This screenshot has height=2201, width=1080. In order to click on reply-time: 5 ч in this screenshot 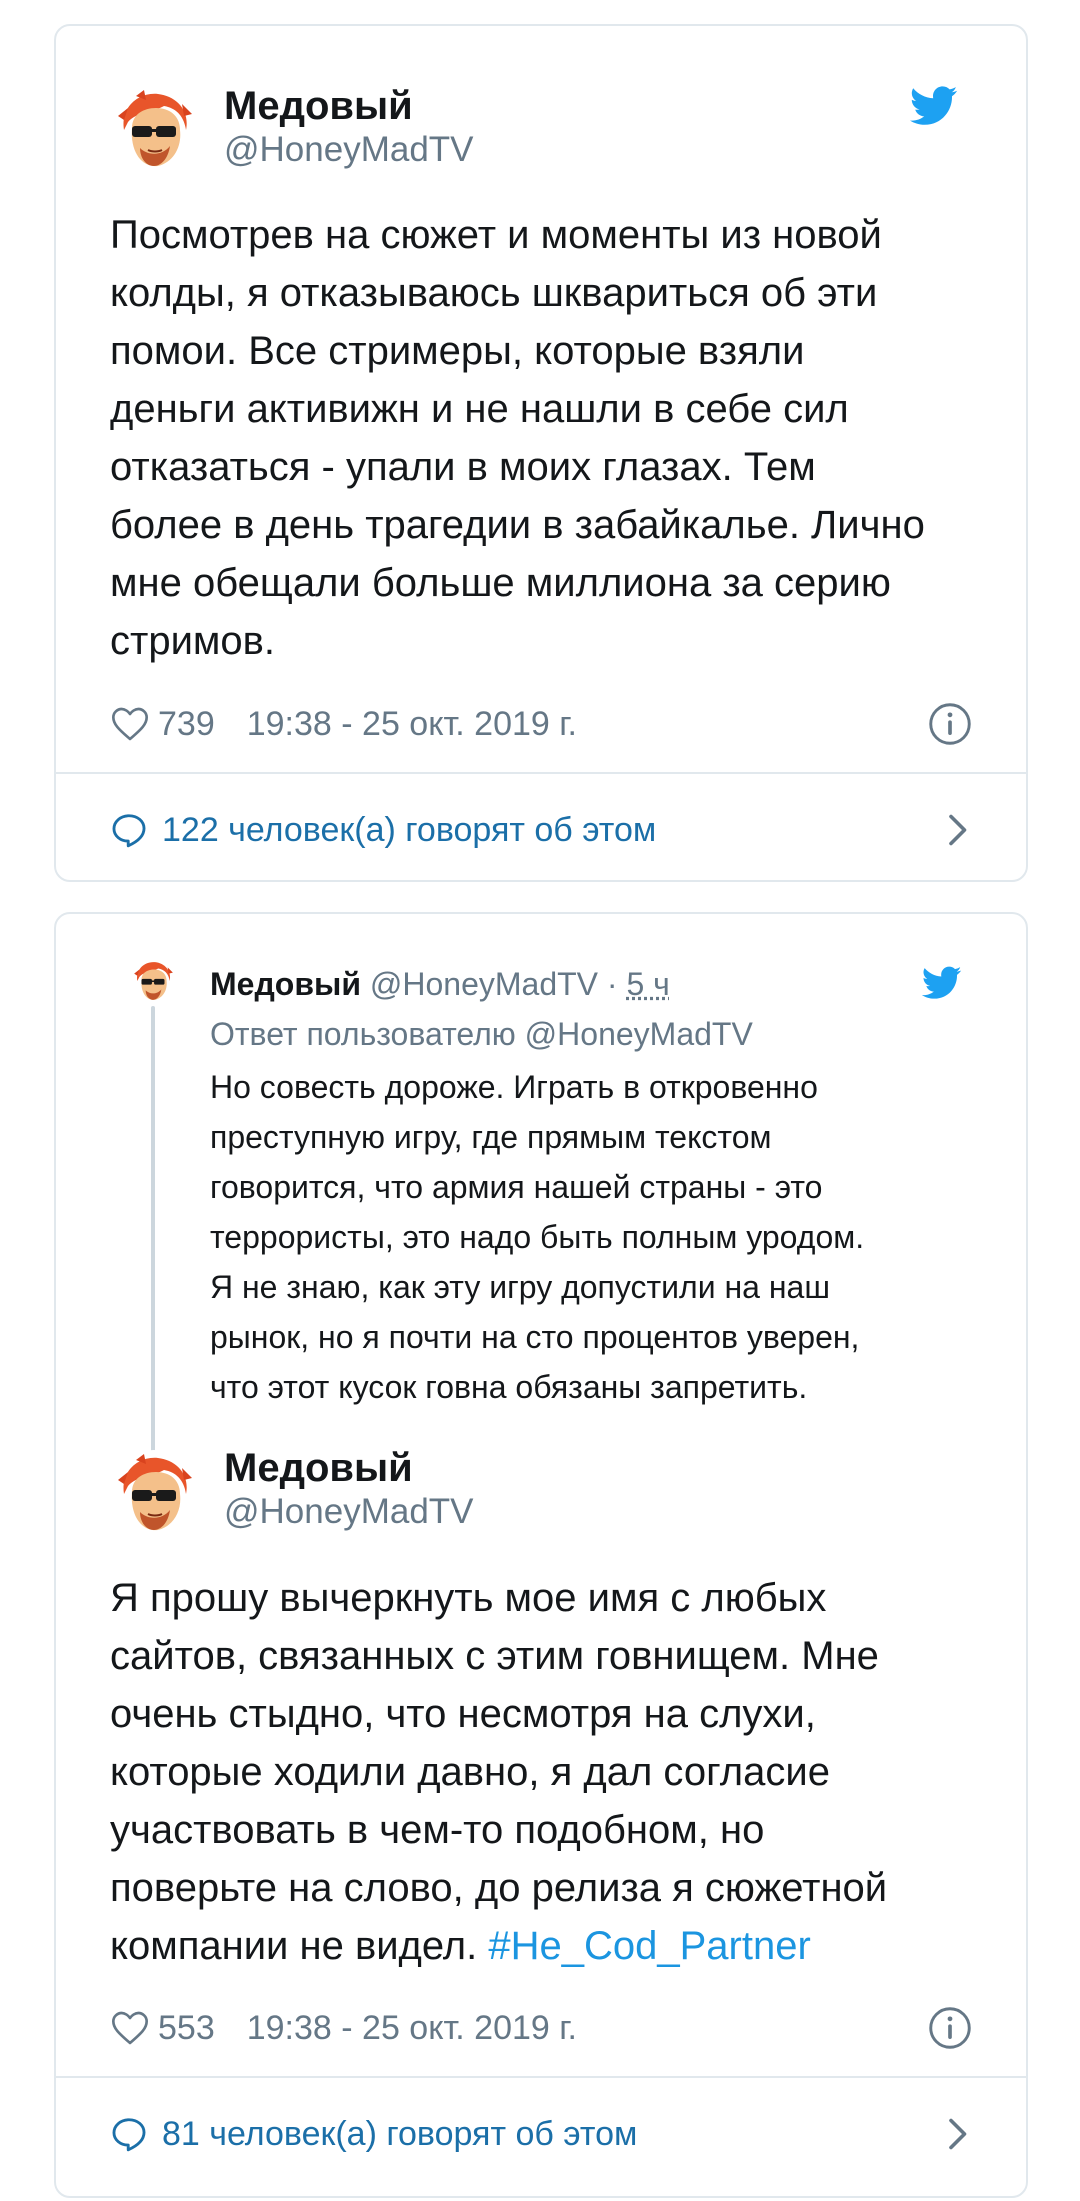, I will do `click(647, 984)`.